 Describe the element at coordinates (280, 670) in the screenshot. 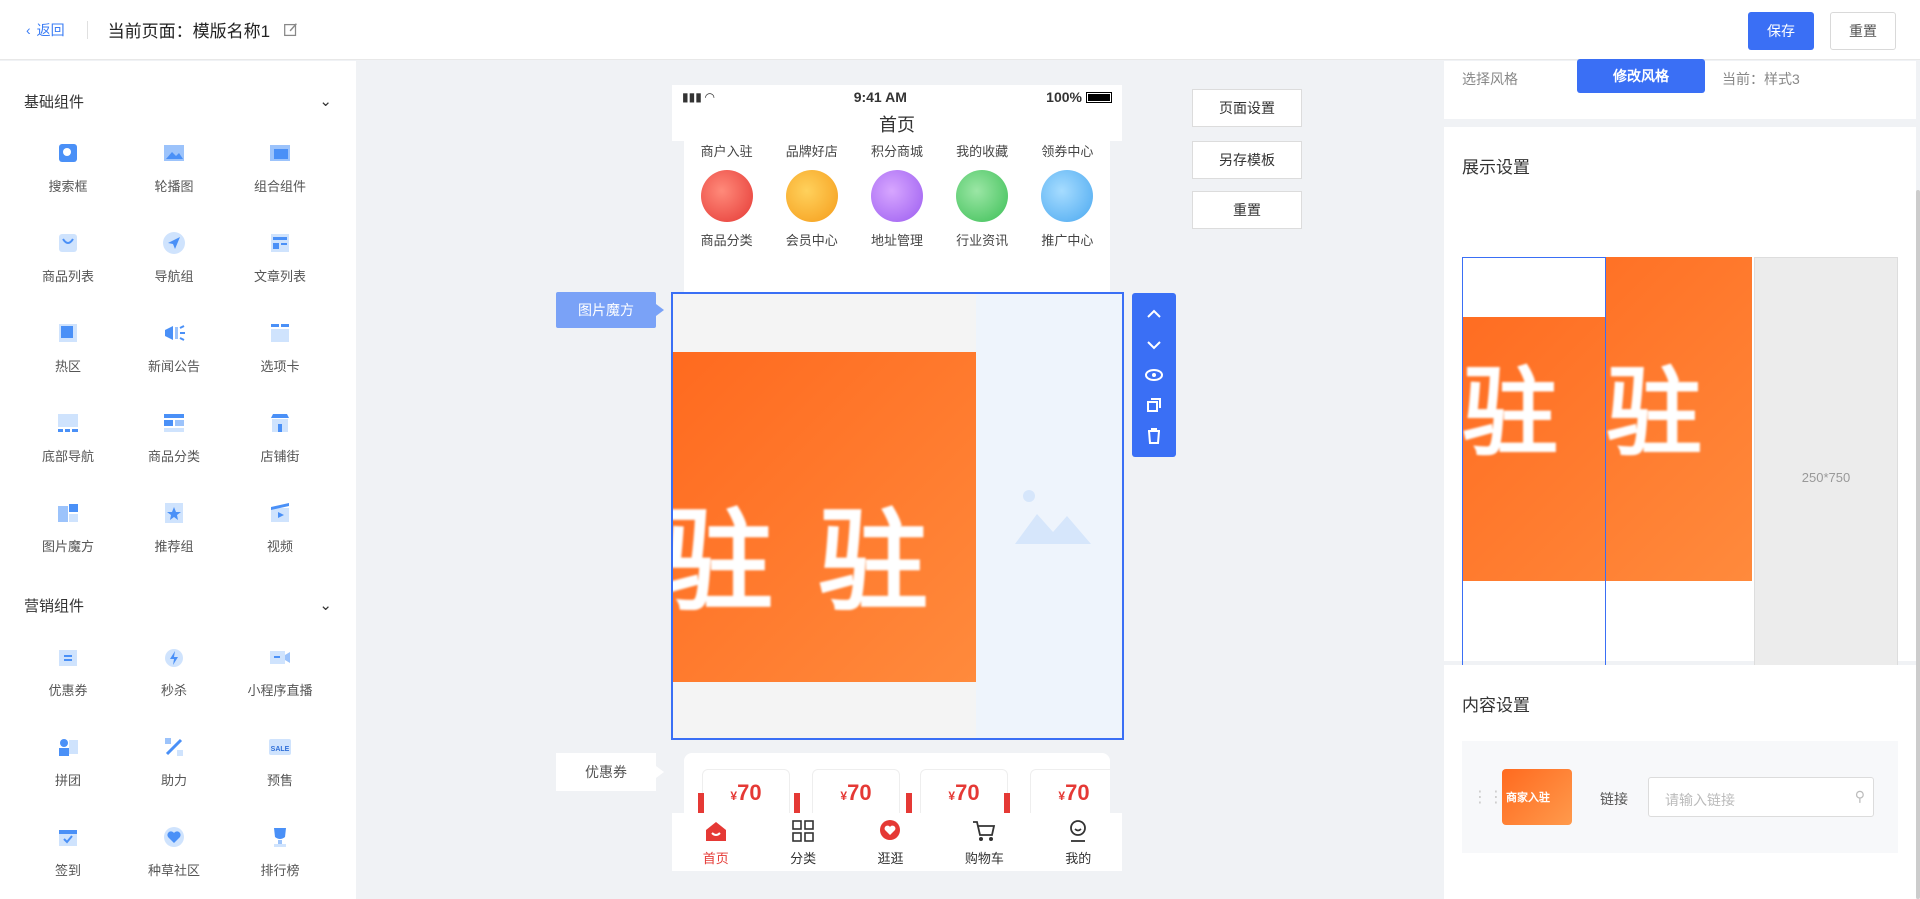

I see `component-live: 小程序直播` at that location.